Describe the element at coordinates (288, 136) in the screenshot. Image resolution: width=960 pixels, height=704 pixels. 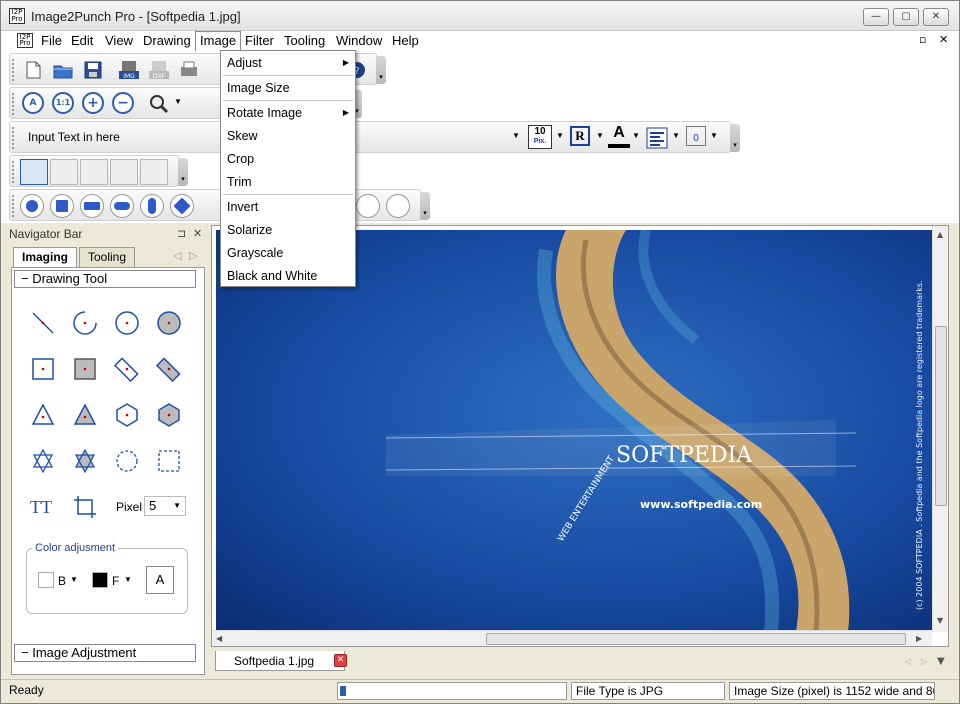
I see `menu-item-skew: Skew` at that location.